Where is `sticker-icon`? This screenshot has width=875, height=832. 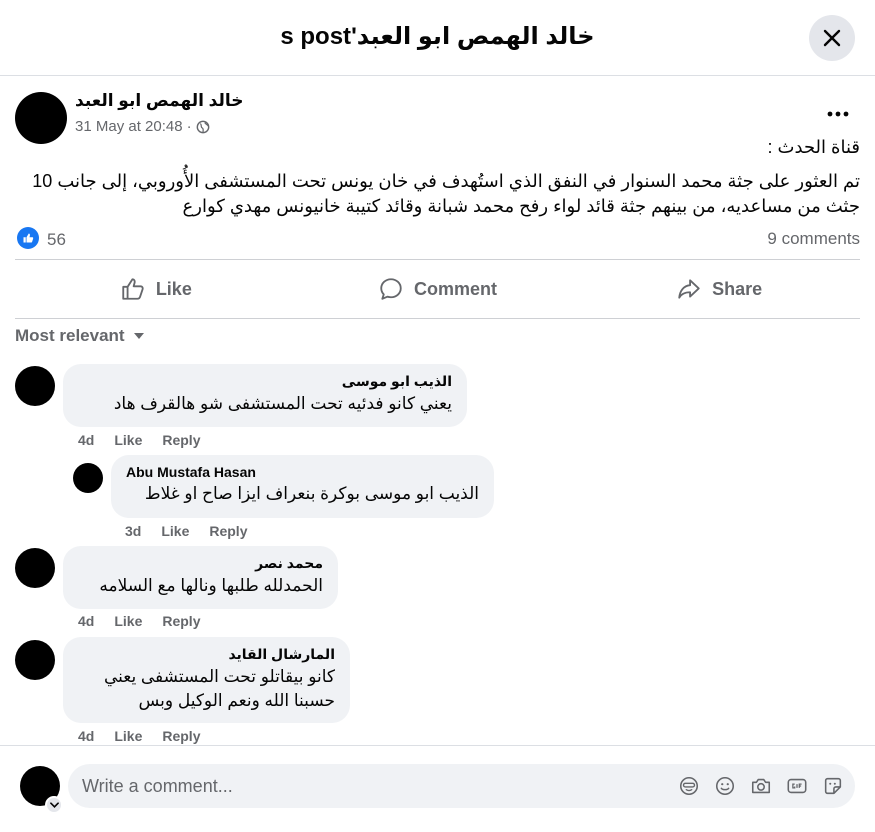
sticker-icon is located at coordinates (833, 786).